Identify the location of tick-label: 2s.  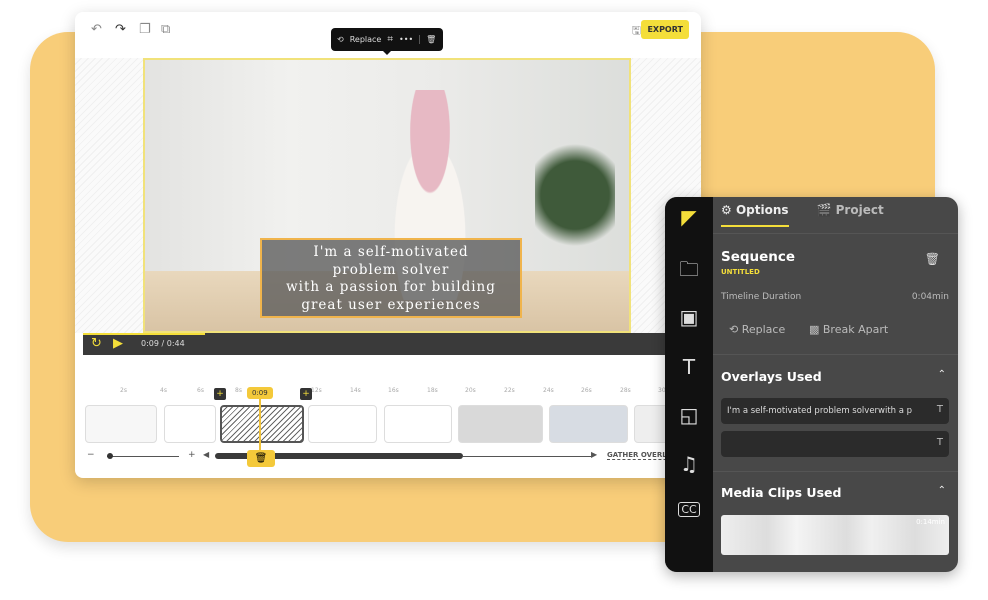
(123, 390).